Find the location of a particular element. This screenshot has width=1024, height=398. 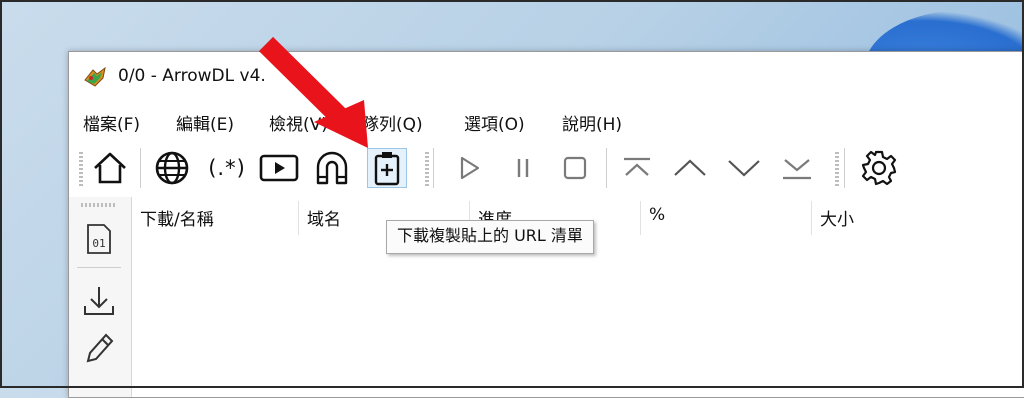

stop-button is located at coordinates (575, 168).